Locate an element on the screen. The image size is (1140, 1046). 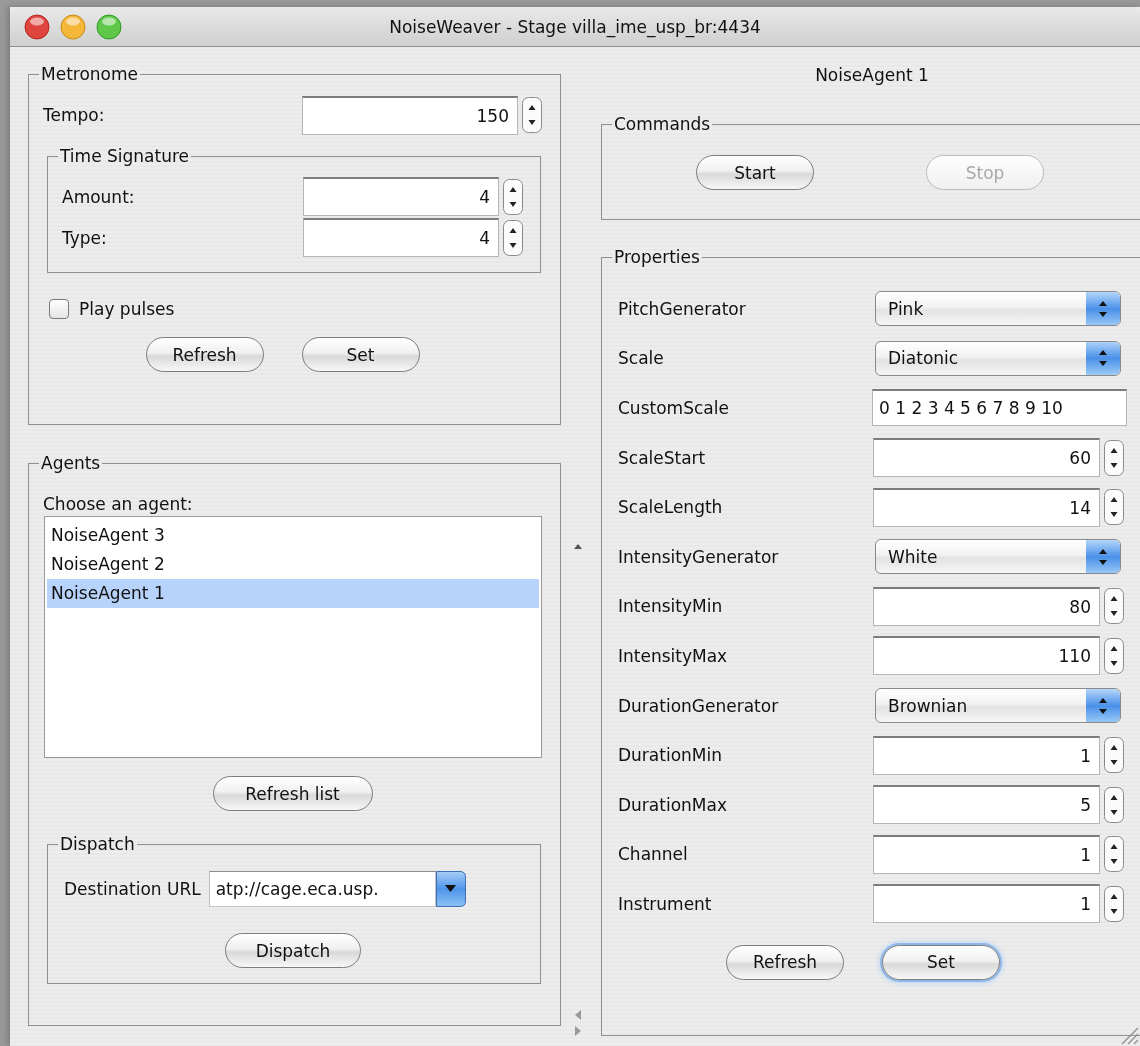
number-field: 80 is located at coordinates (986, 606).